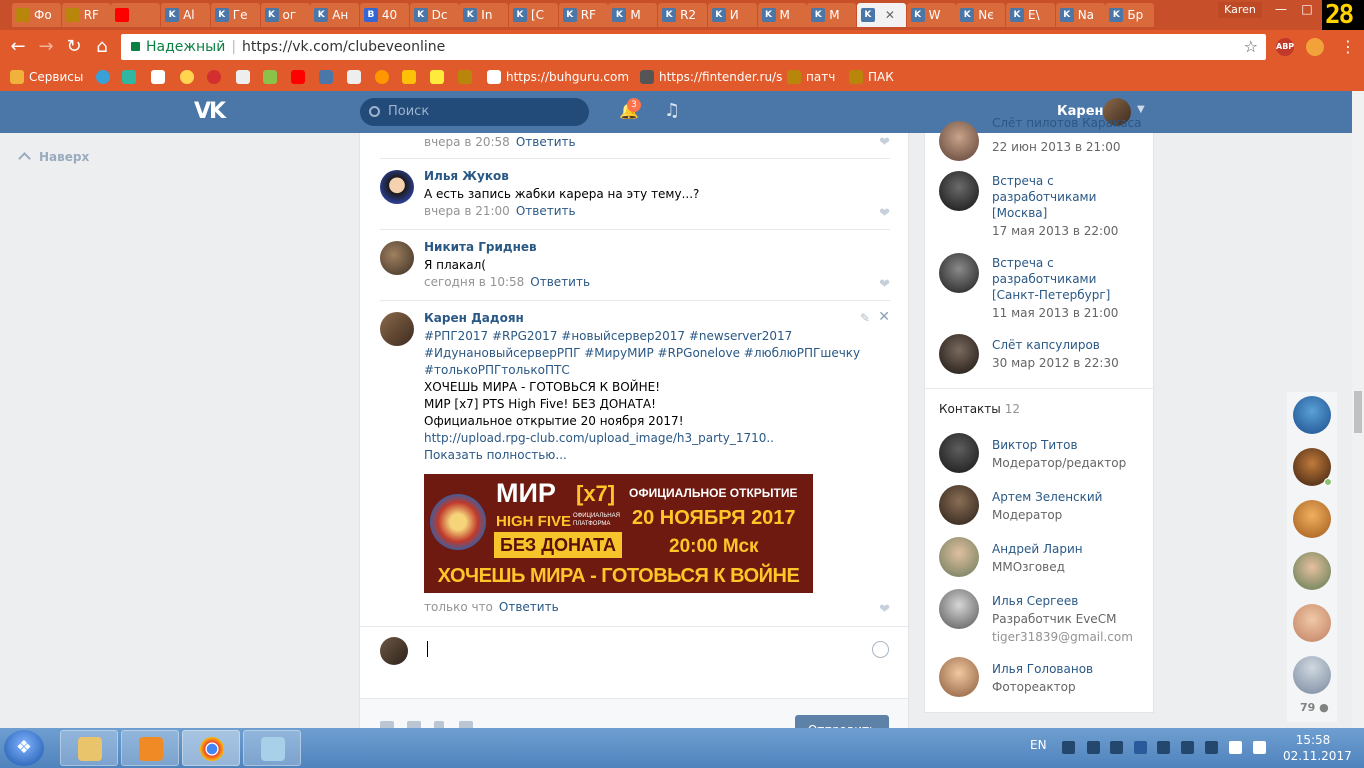 This screenshot has height=768, width=1364. I want to click on reload-icon: ↻, so click(74, 47).